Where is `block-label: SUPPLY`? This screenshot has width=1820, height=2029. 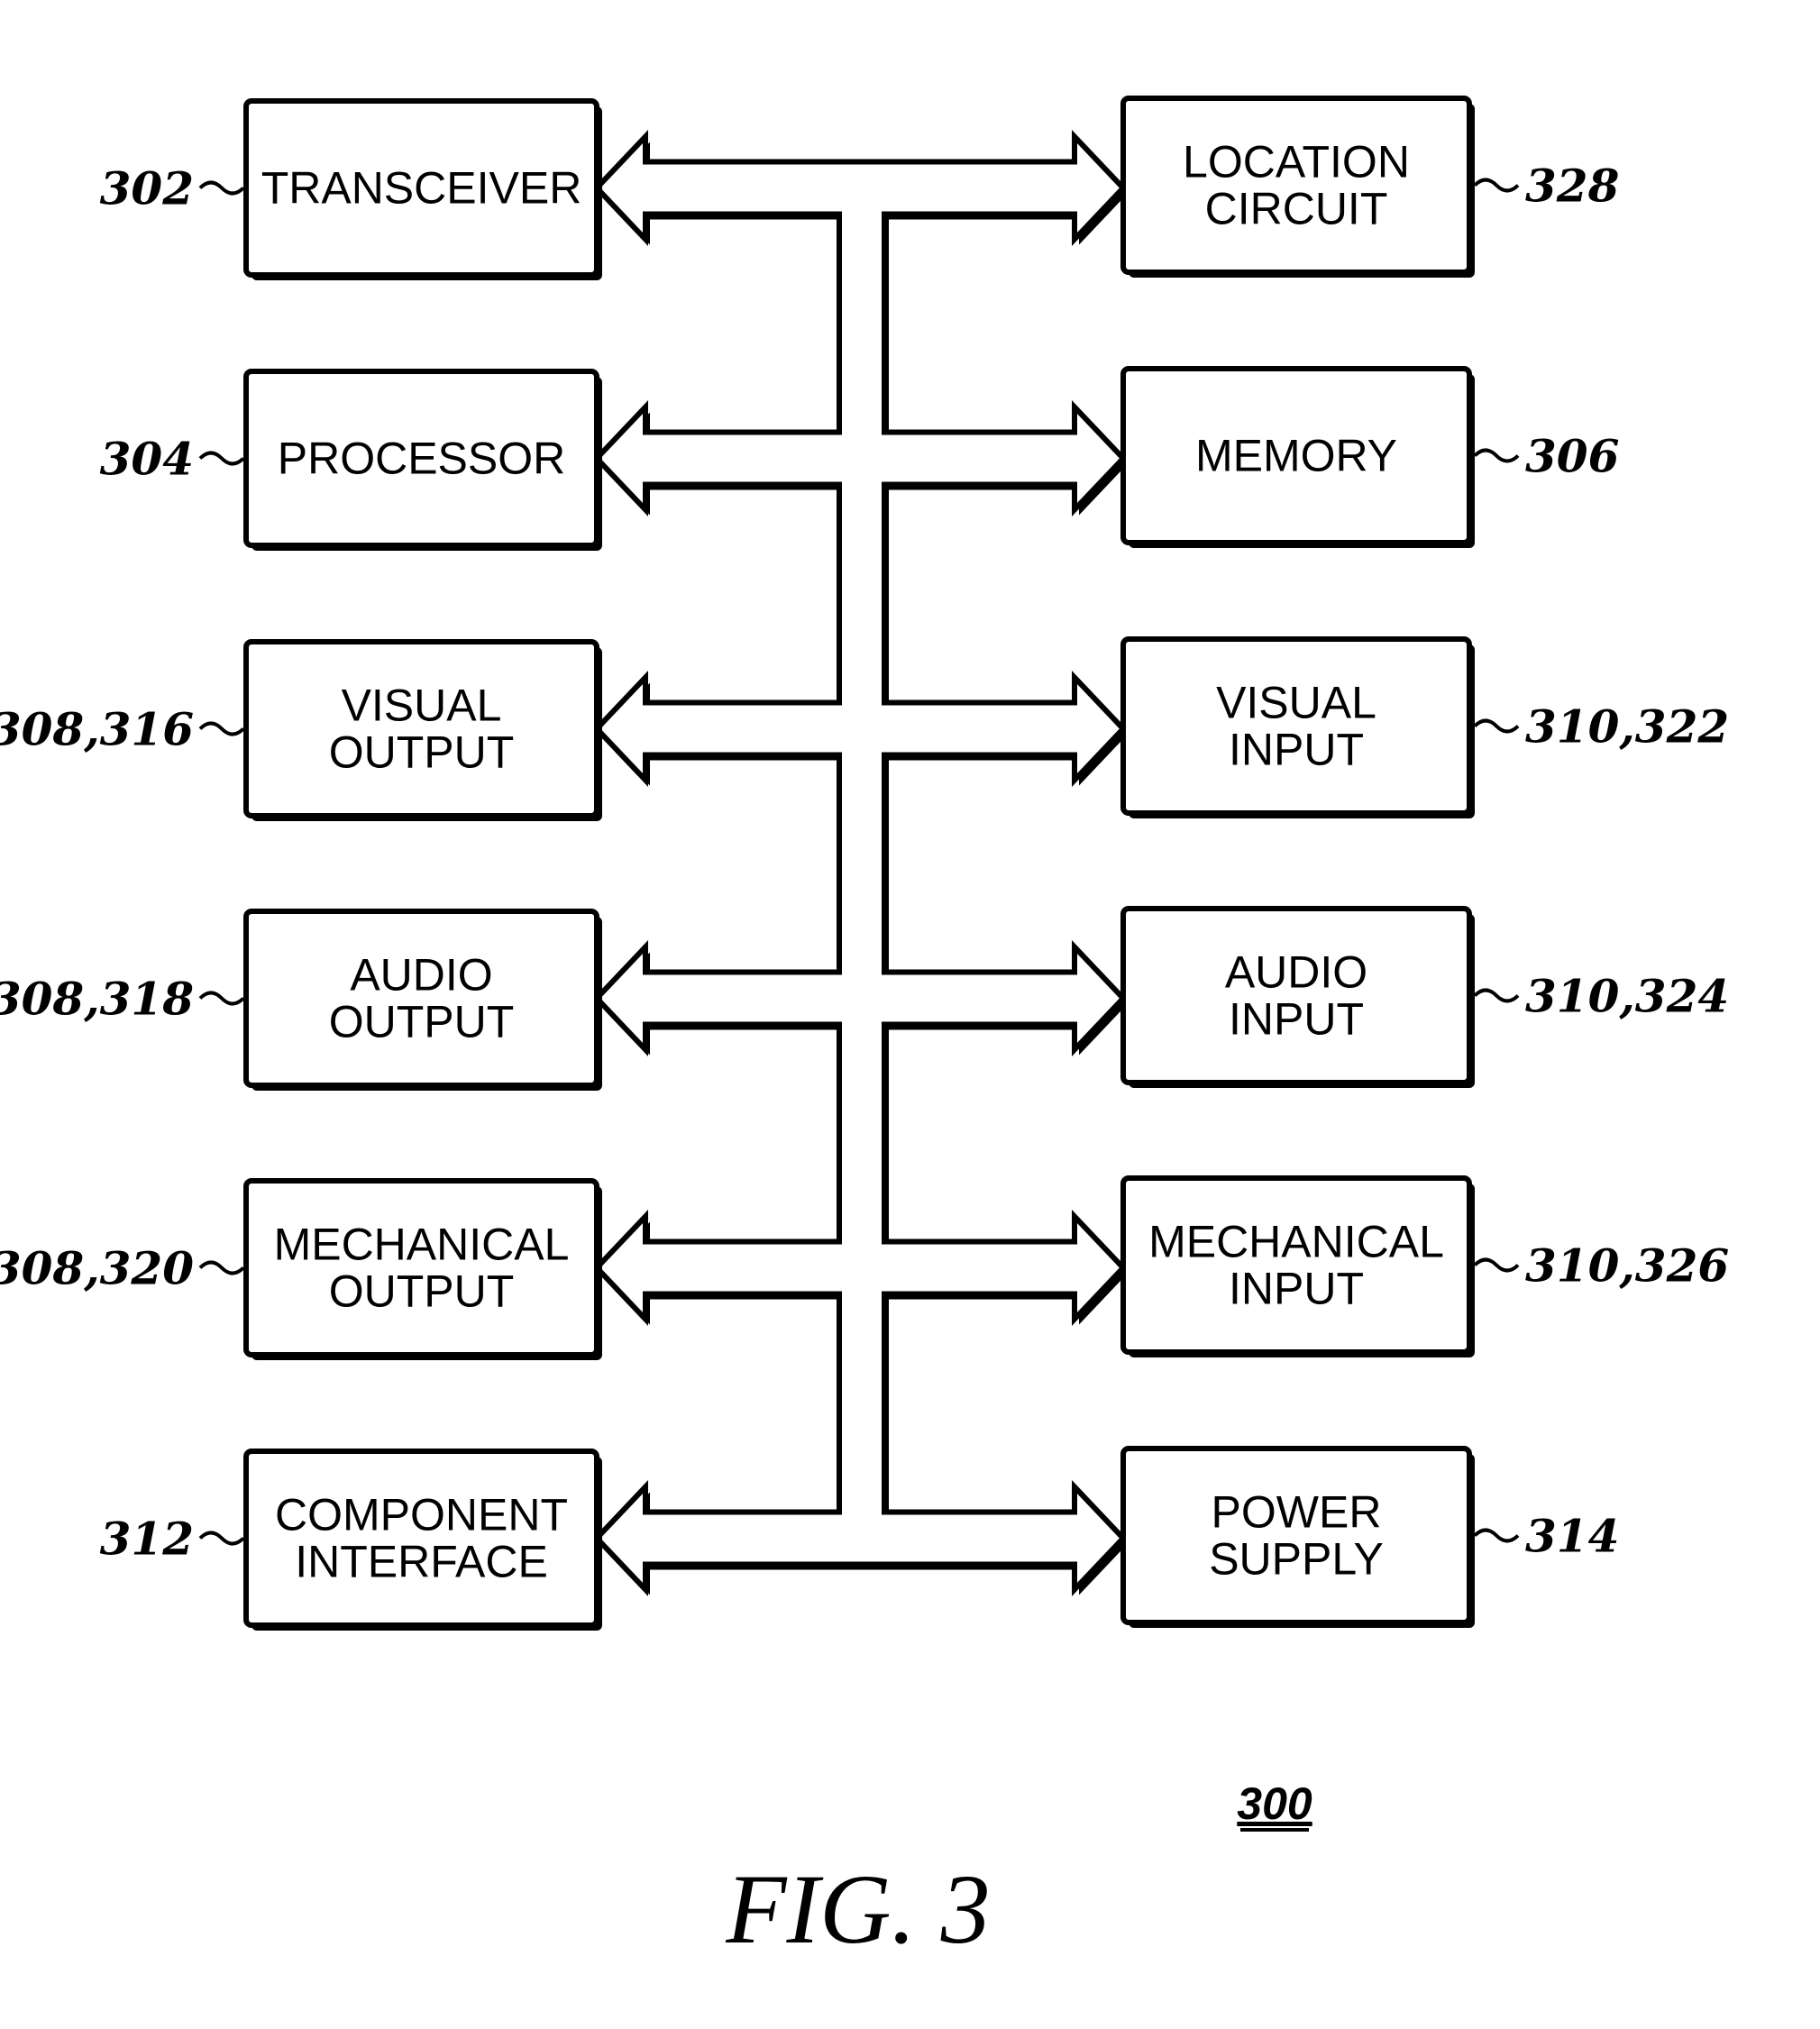
block-label: SUPPLY is located at coordinates (1296, 1560).